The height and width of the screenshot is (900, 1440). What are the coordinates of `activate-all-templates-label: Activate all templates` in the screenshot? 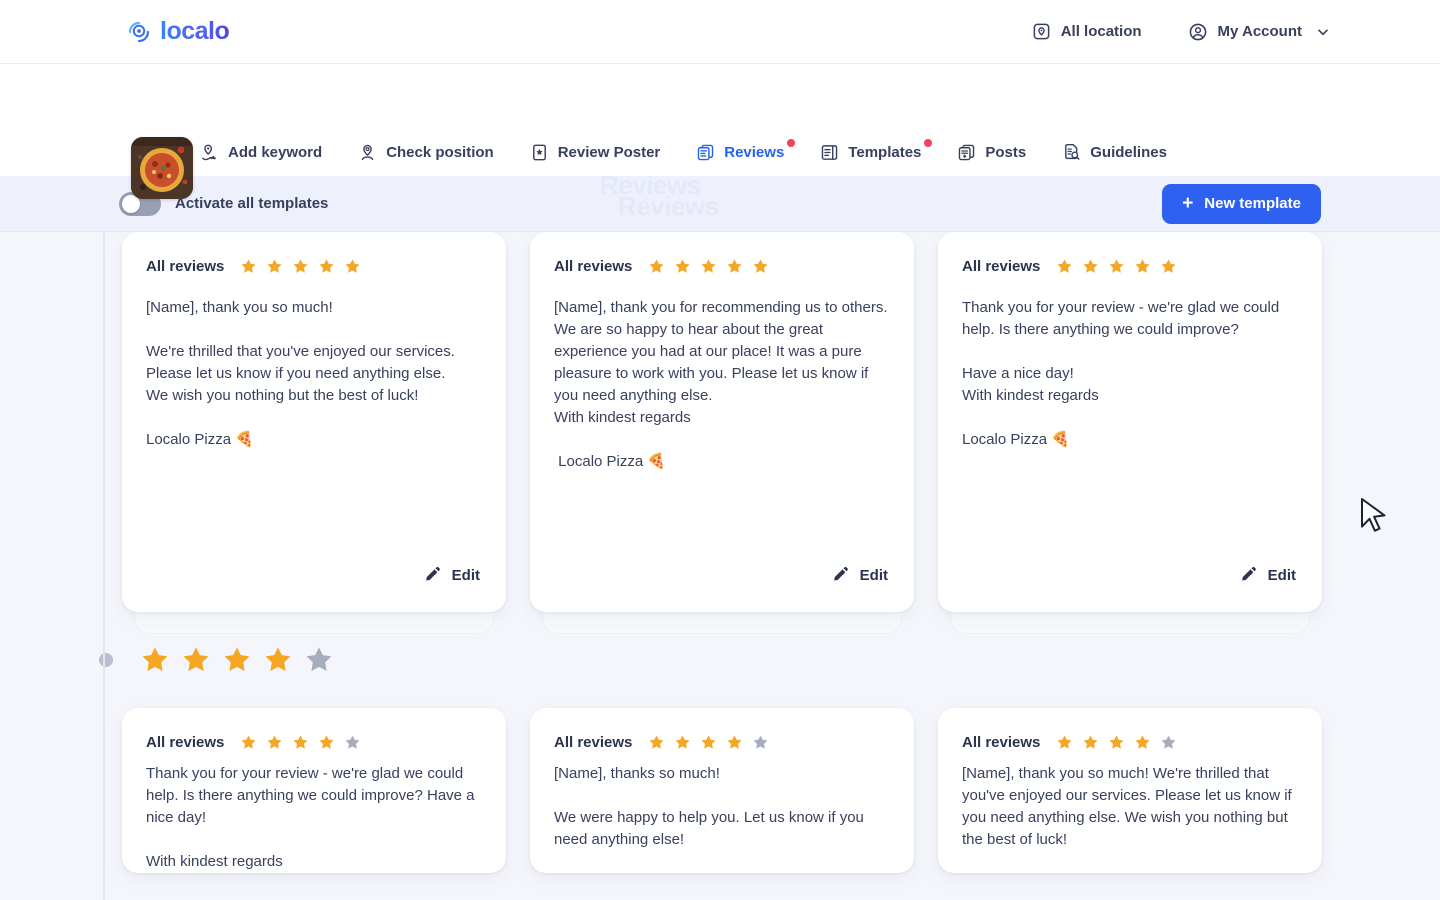 It's located at (252, 203).